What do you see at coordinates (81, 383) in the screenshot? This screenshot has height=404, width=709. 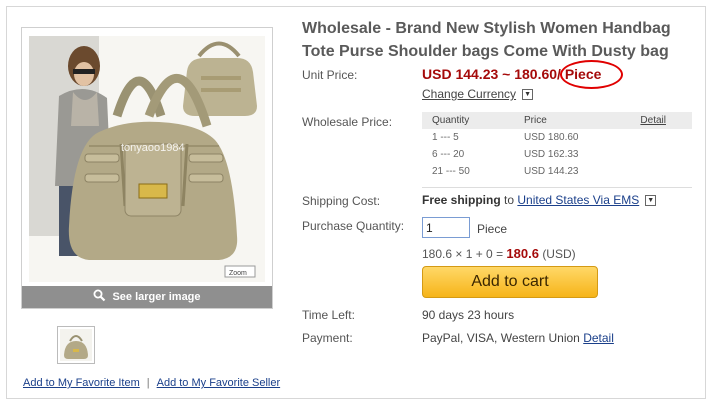 I see `add-favorite-item-link: Add to My Favorite Item` at bounding box center [81, 383].